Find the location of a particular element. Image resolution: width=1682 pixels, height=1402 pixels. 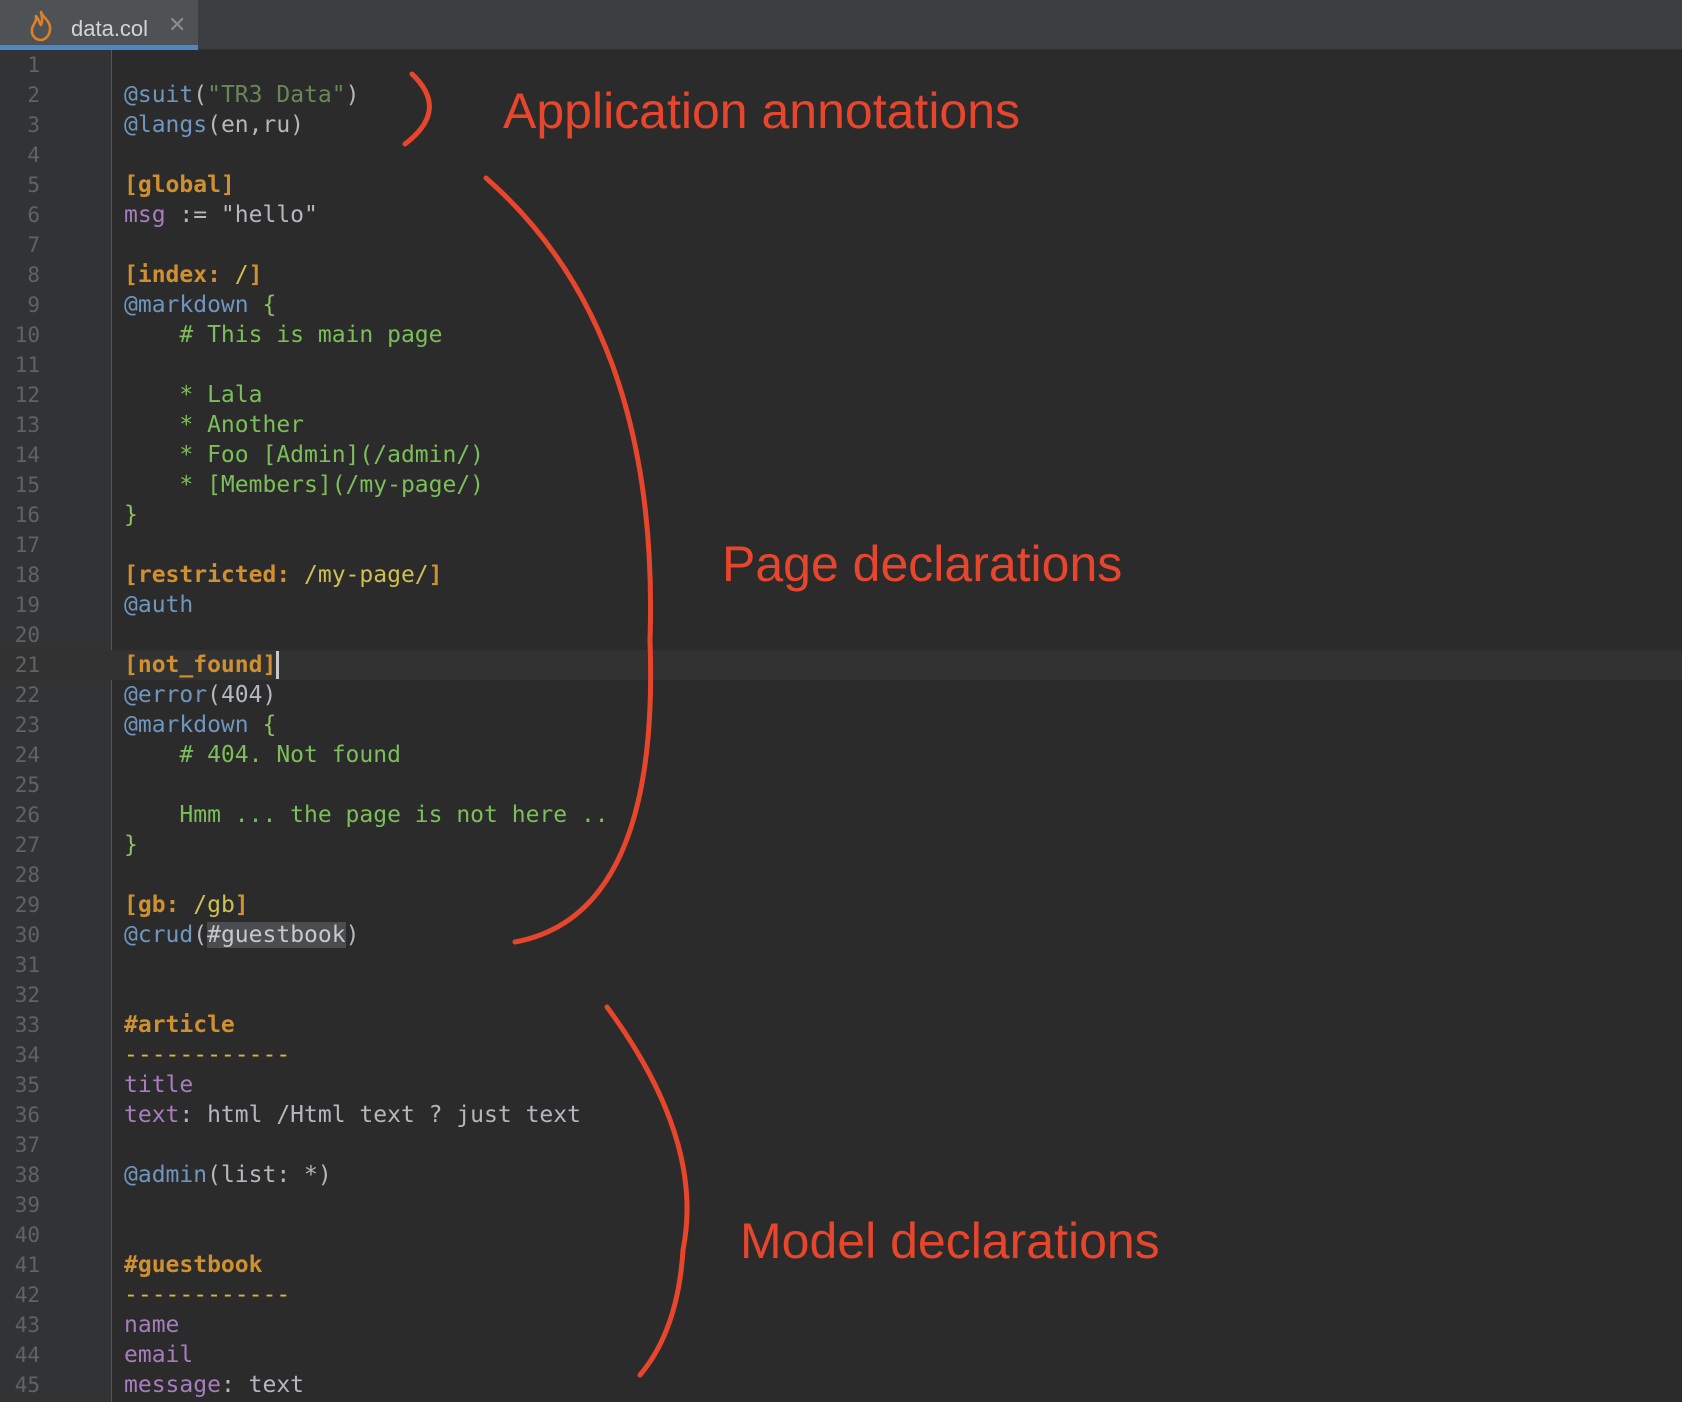

code-text: #article is located at coordinates (179, 1025).